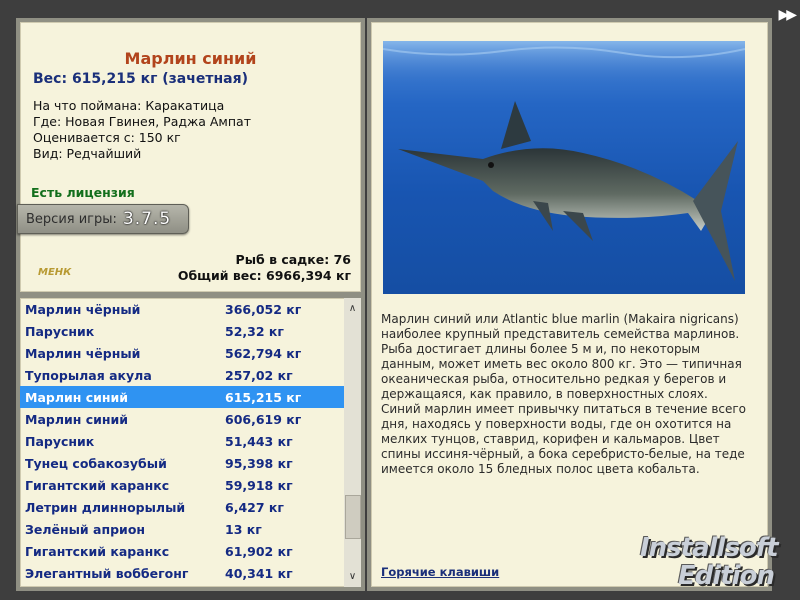 The height and width of the screenshot is (600, 800). I want to click on watermark-line2: Edition, so click(726, 576).